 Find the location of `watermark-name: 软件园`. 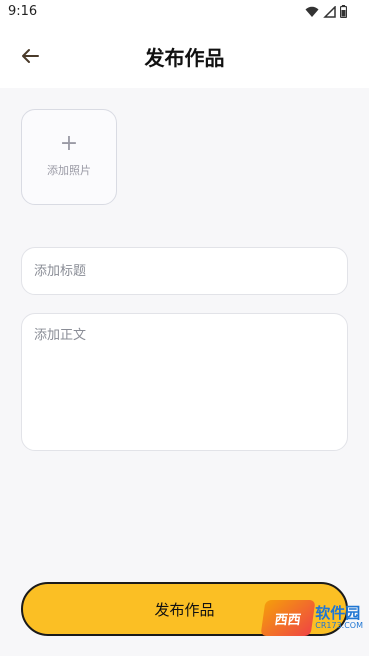

watermark-name: 软件园 is located at coordinates (338, 613).